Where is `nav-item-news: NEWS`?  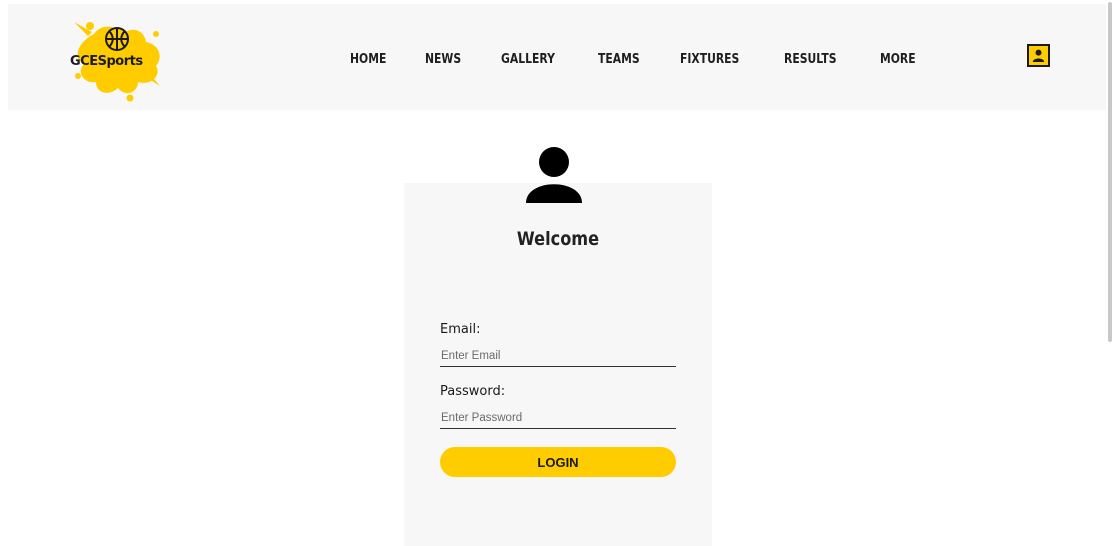
nav-item-news: NEWS is located at coordinates (443, 59).